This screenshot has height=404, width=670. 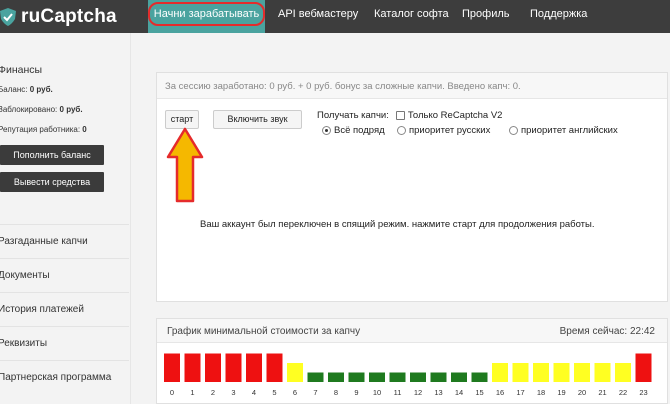 I want to click on sidebar-item-payment-history: История платежей, so click(x=64, y=309).